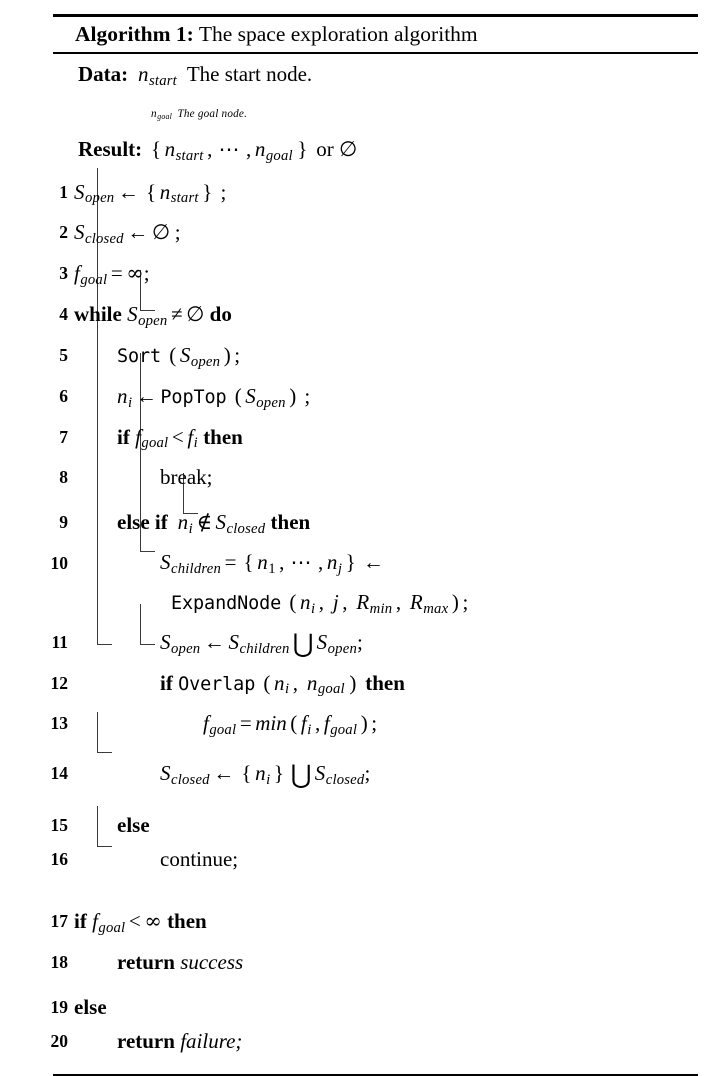 This screenshot has height=1076, width=724. What do you see at coordinates (374, 776) in the screenshot?
I see `algo-line-14: 14 Sclosed ←{ni} ⋃ Sclosed;` at bounding box center [374, 776].